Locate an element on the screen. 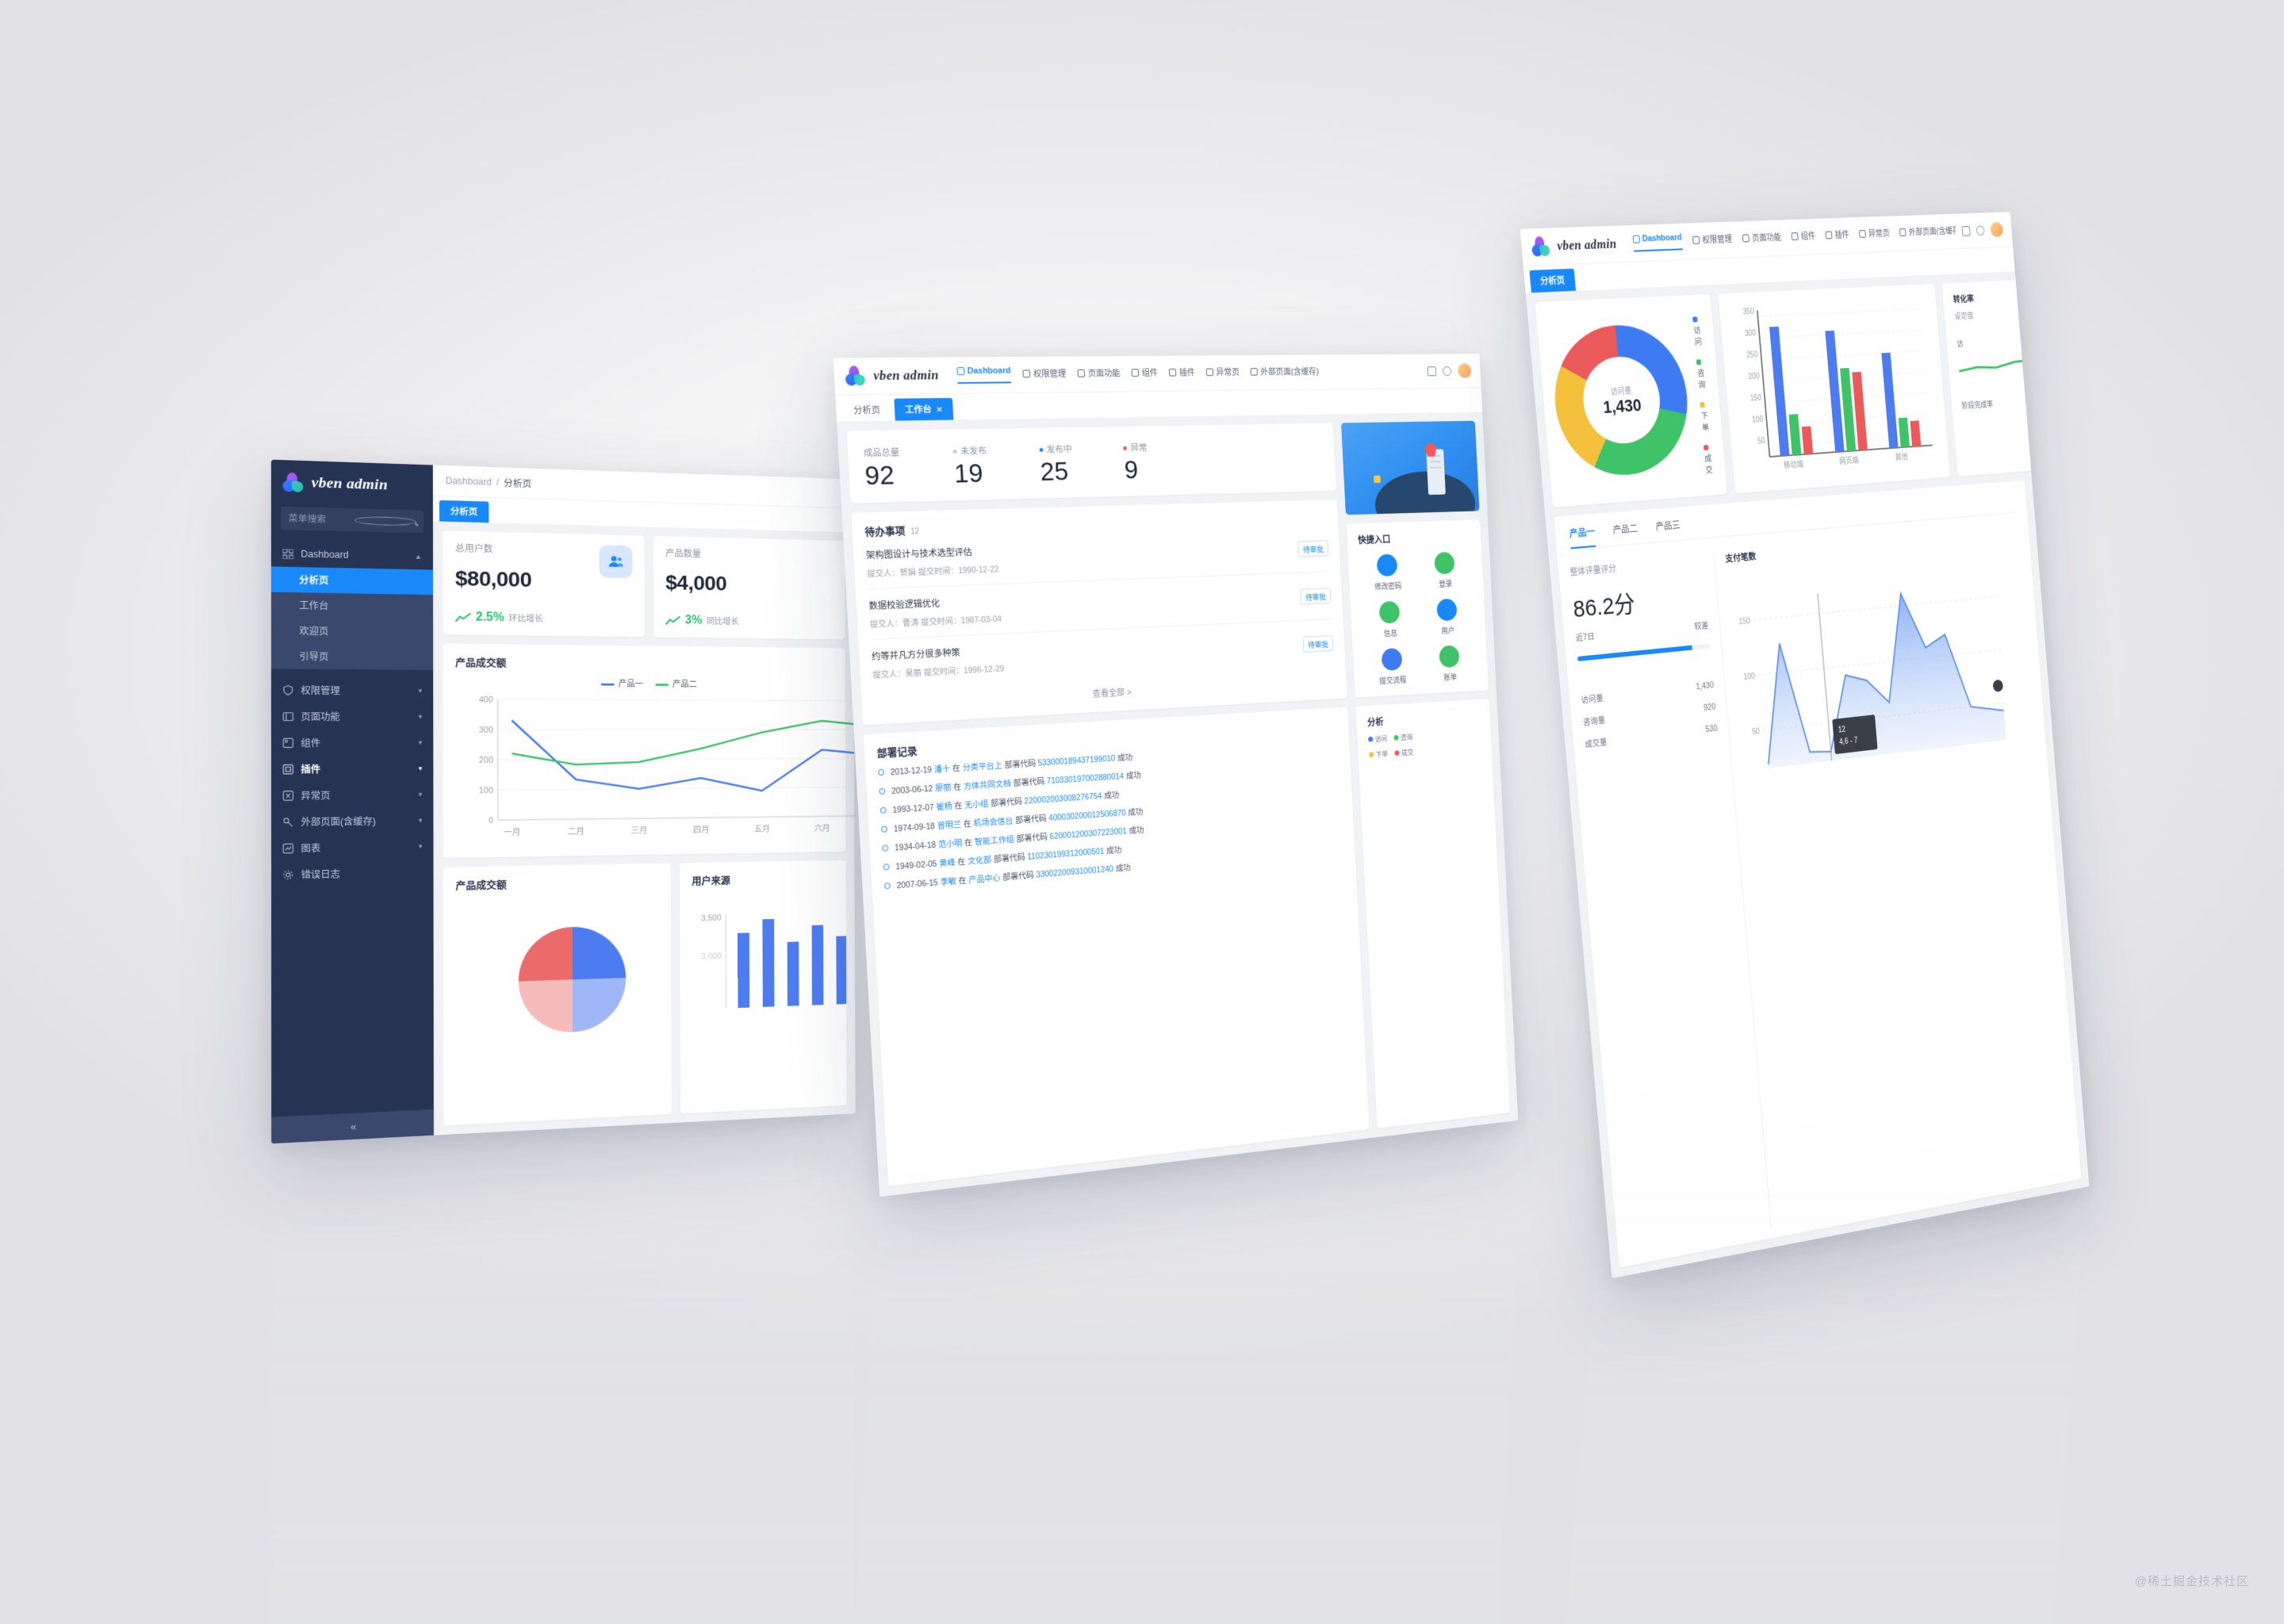 This screenshot has height=1624, width=2284. record-user: 李敏 is located at coordinates (948, 882).